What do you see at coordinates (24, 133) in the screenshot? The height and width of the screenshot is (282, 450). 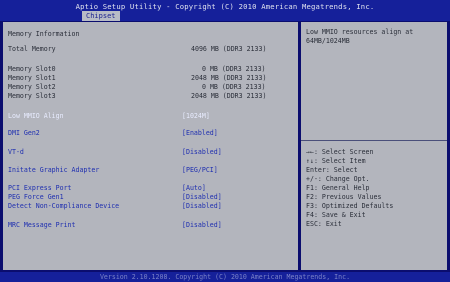 I see `option-label: DMI Gen2` at bounding box center [24, 133].